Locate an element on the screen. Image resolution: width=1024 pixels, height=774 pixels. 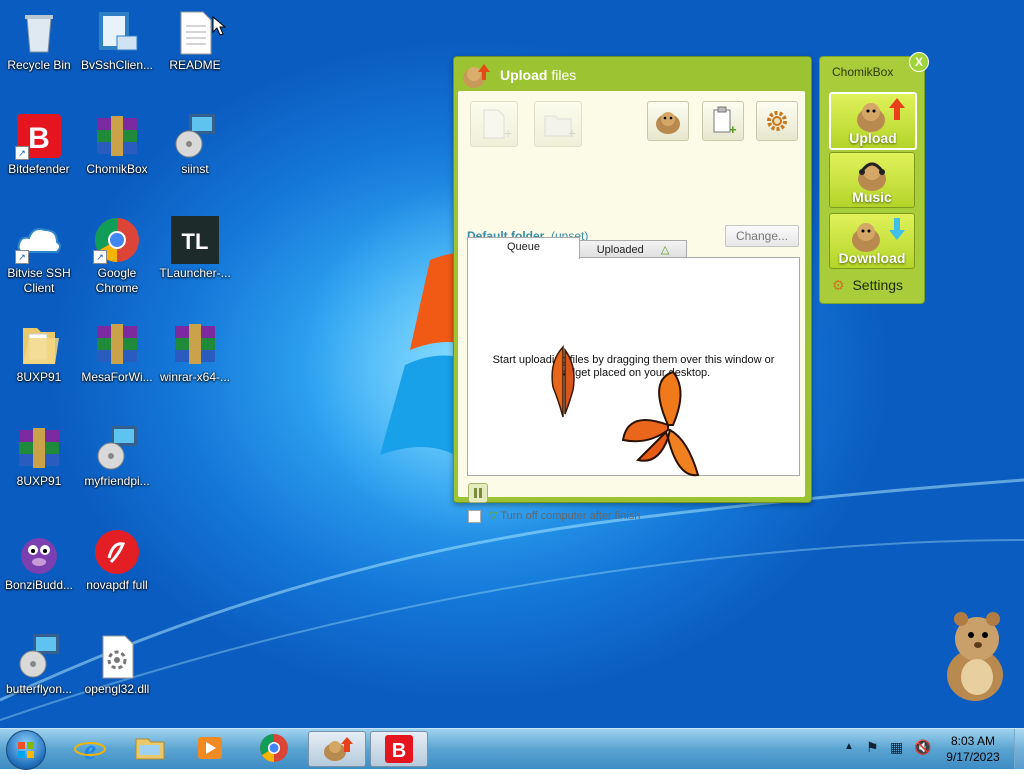
chomik-account-button is located at coordinates (668, 121).